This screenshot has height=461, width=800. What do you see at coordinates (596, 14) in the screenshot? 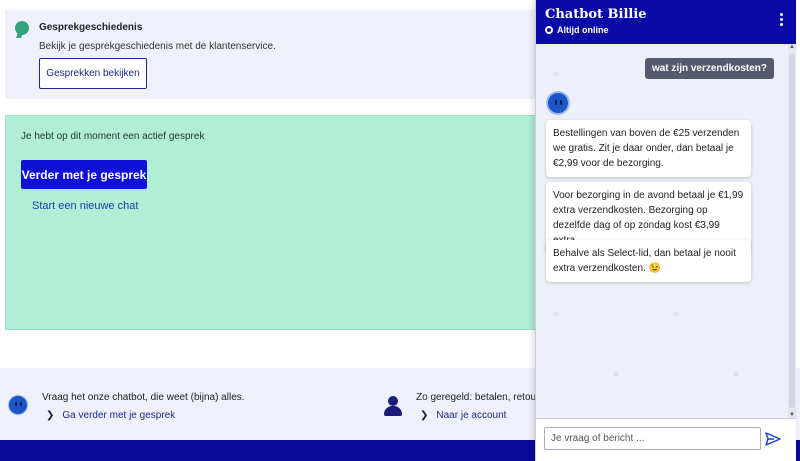
I see `chat-title: Chatbot Billie` at bounding box center [596, 14].